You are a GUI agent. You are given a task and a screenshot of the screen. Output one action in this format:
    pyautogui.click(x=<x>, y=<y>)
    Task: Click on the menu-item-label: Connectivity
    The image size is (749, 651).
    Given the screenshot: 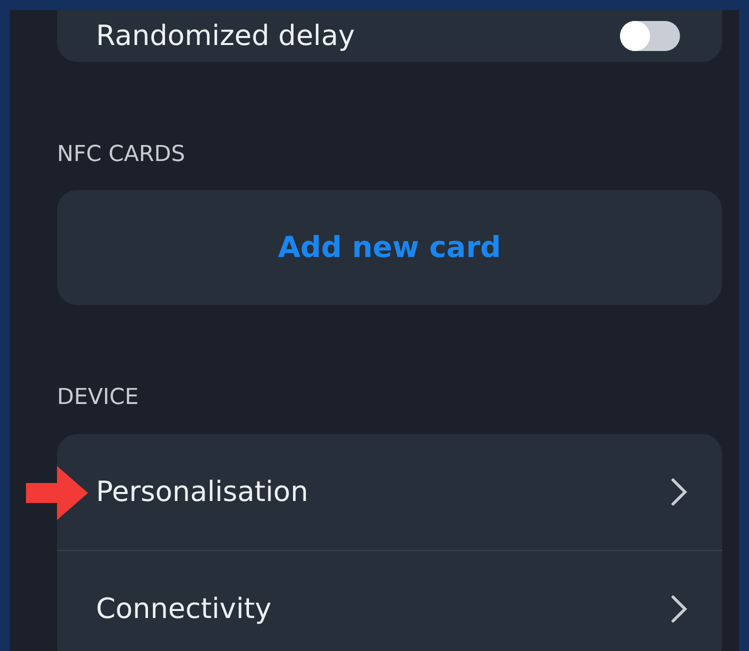 What is the action you would take?
    pyautogui.click(x=184, y=609)
    